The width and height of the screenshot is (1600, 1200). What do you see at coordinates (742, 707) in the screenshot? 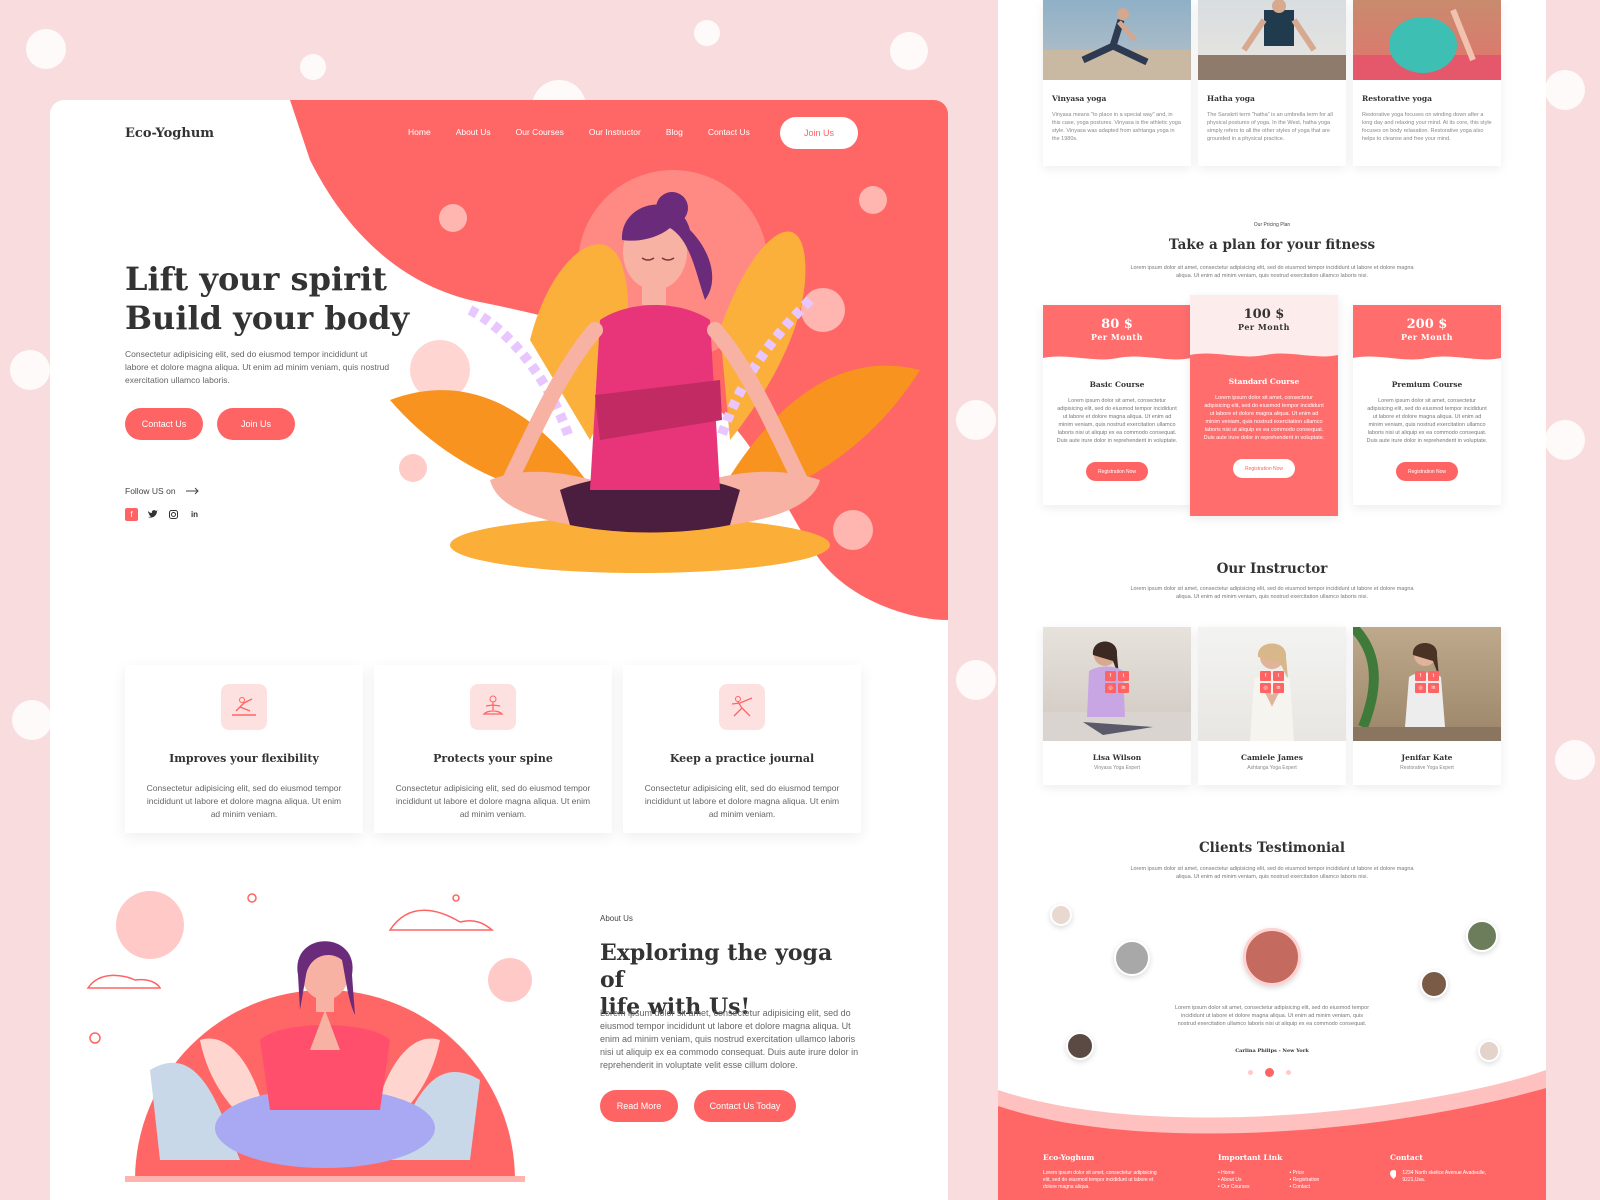
I see `stretch-pose-icon` at bounding box center [742, 707].